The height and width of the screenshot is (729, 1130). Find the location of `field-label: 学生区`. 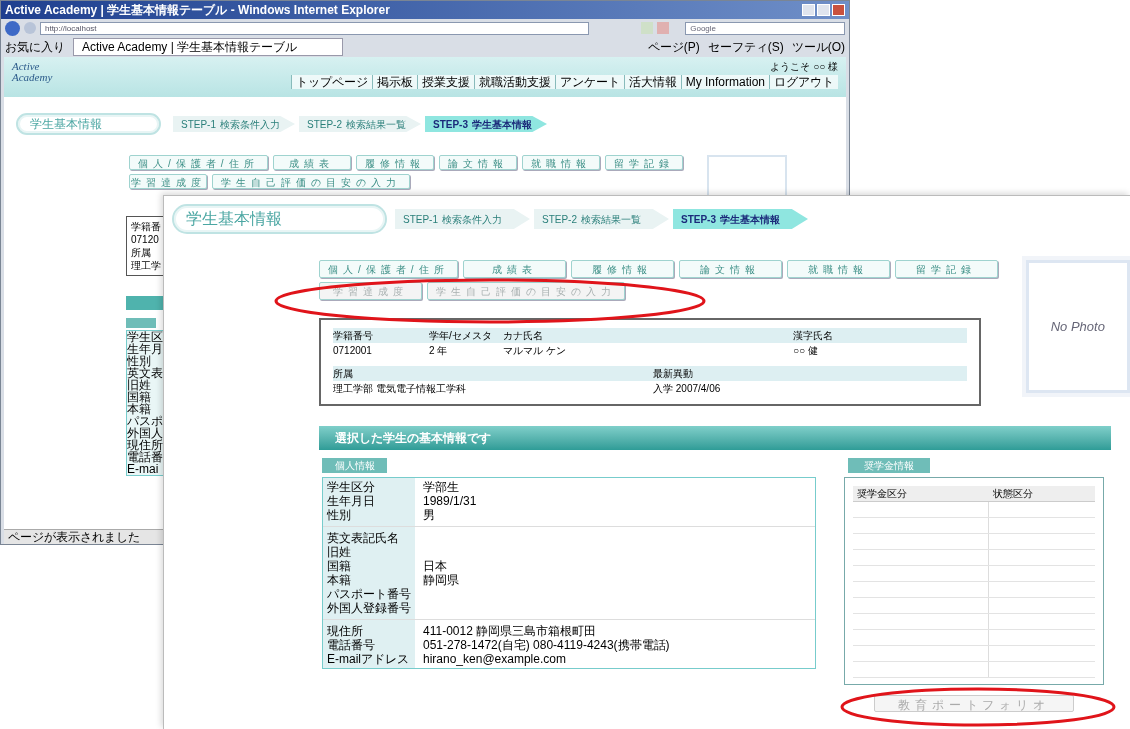

field-label: 学生区 is located at coordinates (145, 337).